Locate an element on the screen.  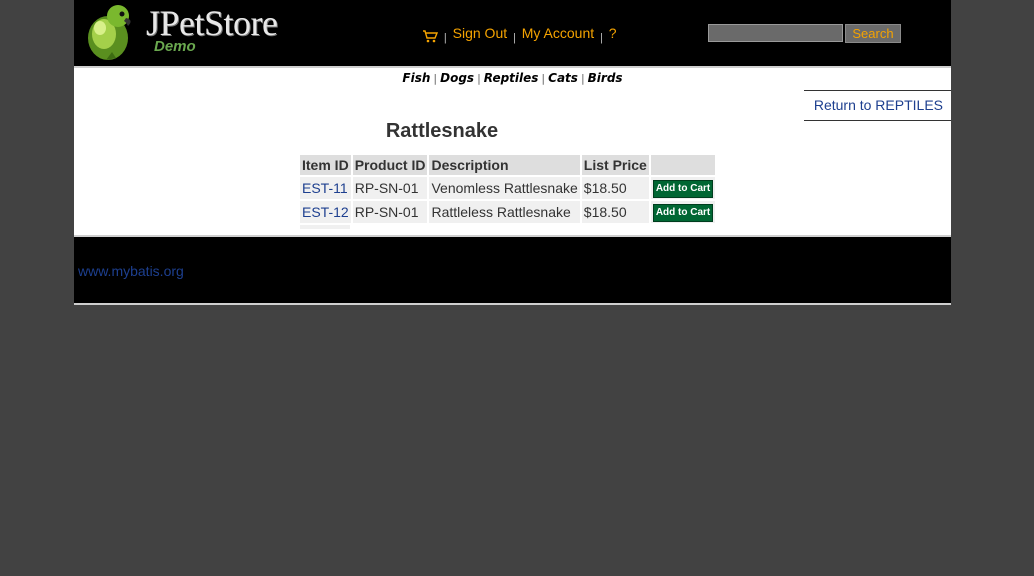
help-link: ? is located at coordinates (613, 33).